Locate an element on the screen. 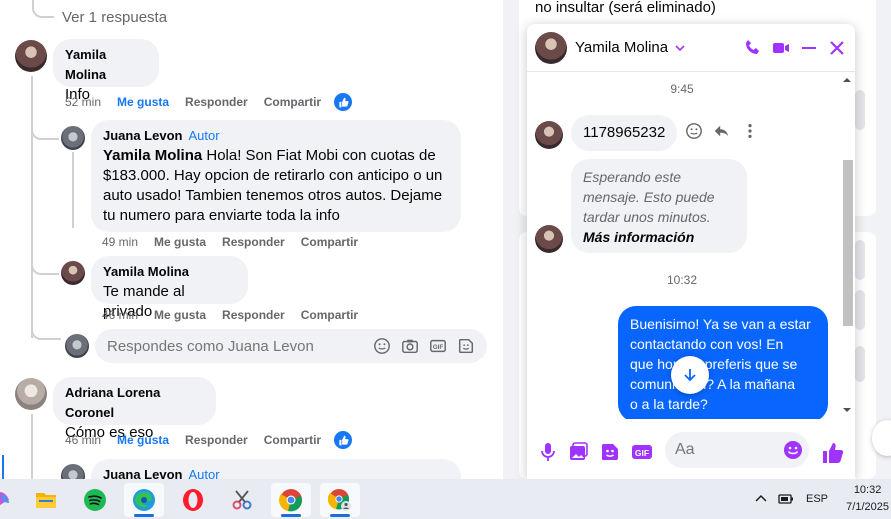 Image resolution: width=891 pixels, height=519 pixels. taskbar-app-copilot is located at coordinates (11, 500).